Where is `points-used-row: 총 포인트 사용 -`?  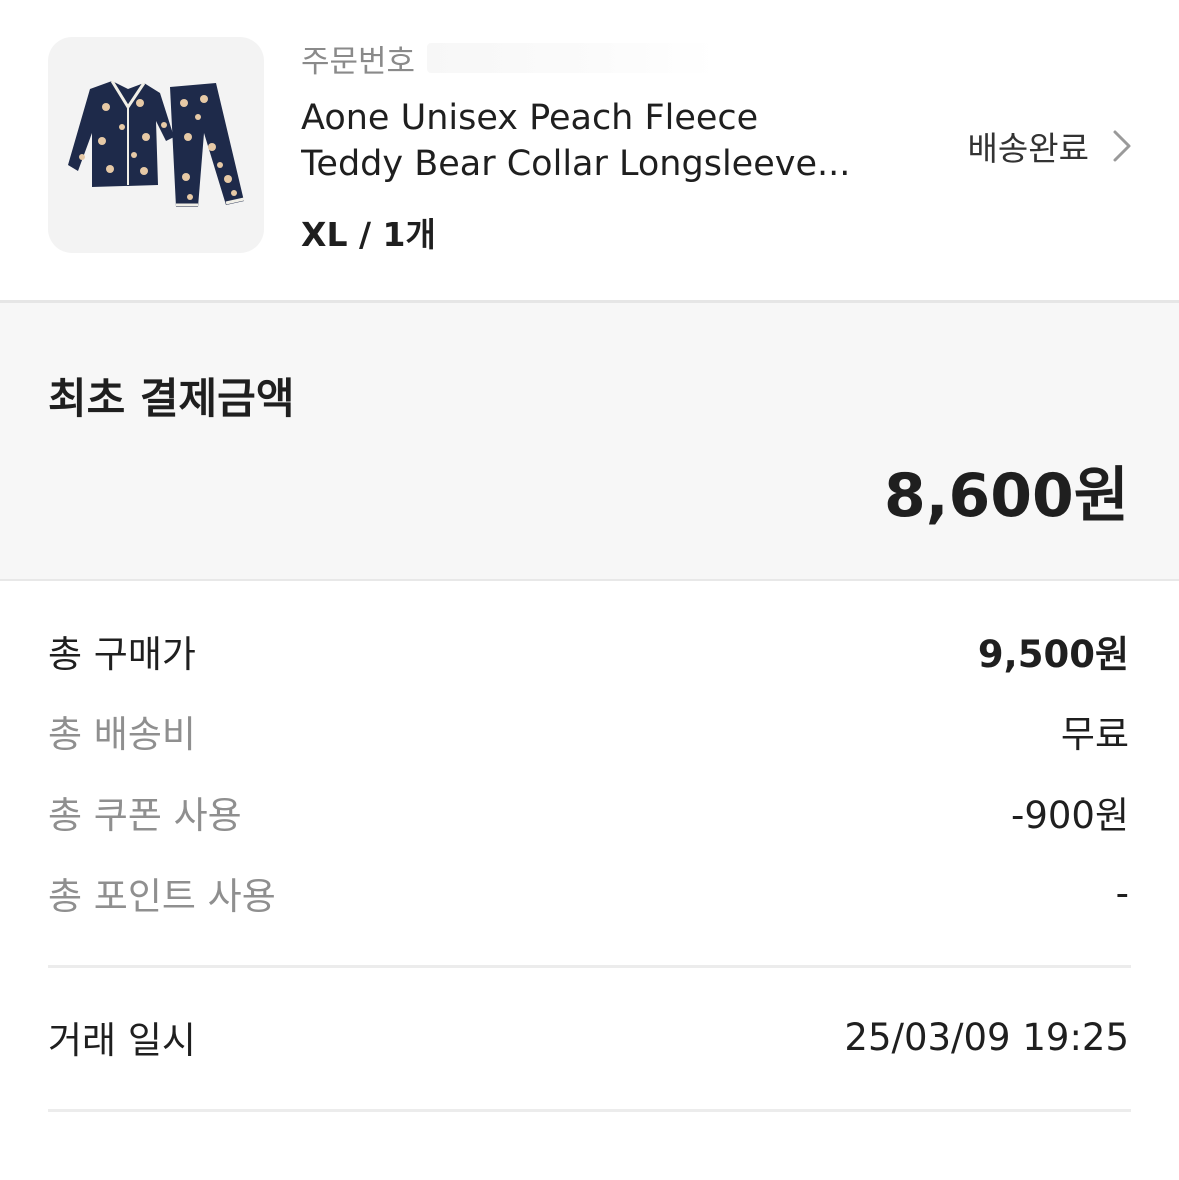 points-used-row: 총 포인트 사용 - is located at coordinates (588, 893).